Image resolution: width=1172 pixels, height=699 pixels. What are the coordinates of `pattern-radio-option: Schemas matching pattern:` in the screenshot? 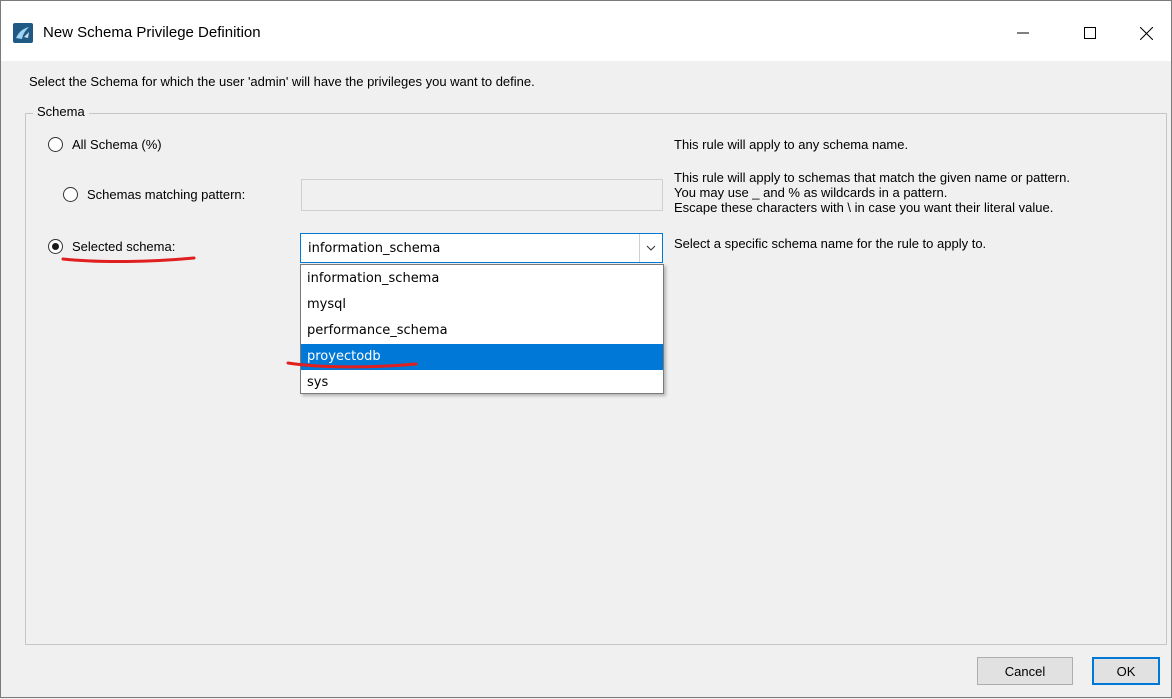 It's located at (154, 194).